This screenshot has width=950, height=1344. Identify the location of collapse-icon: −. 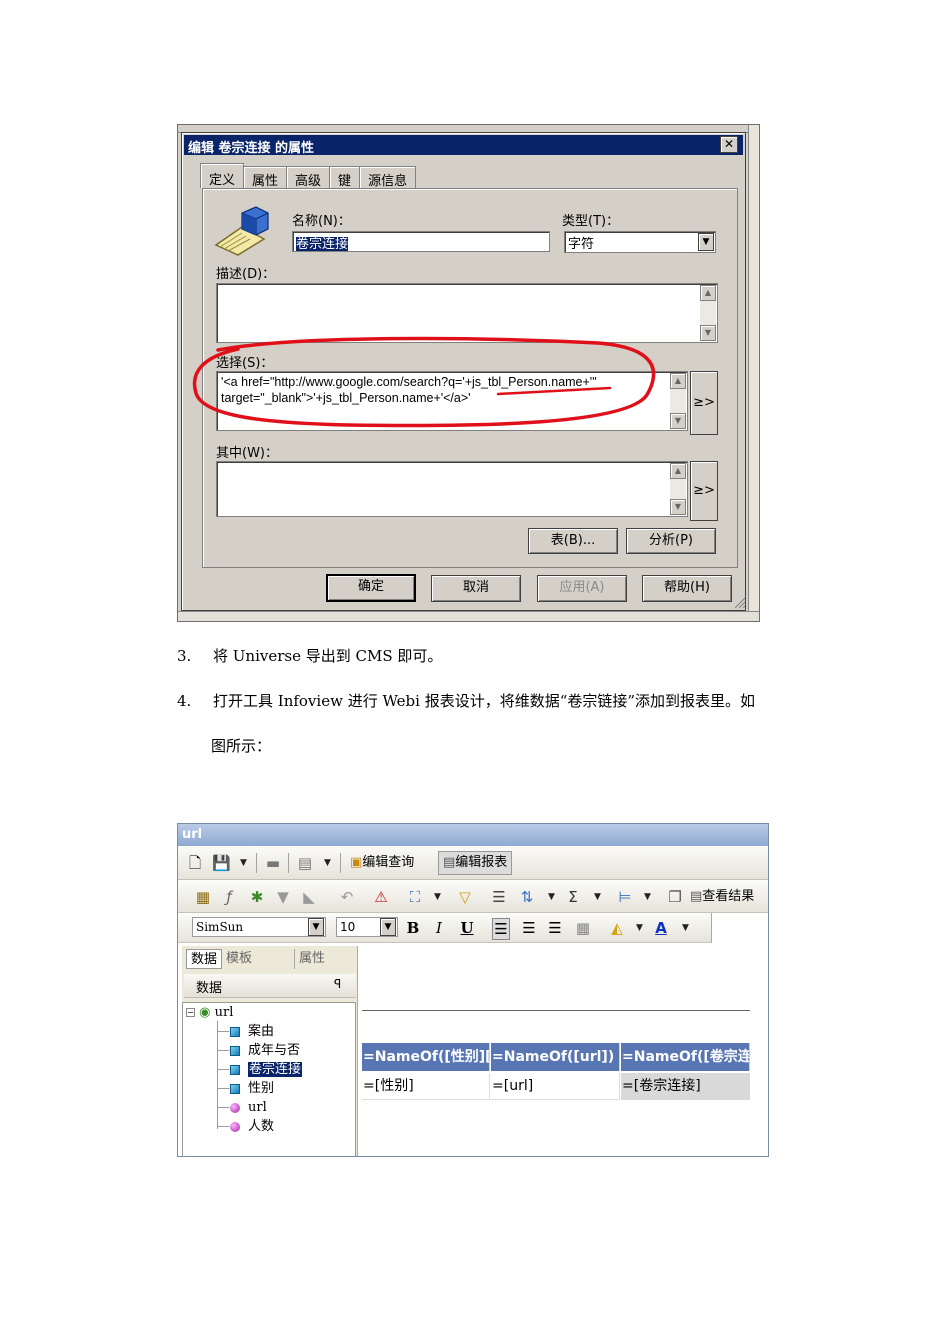
(190, 1012).